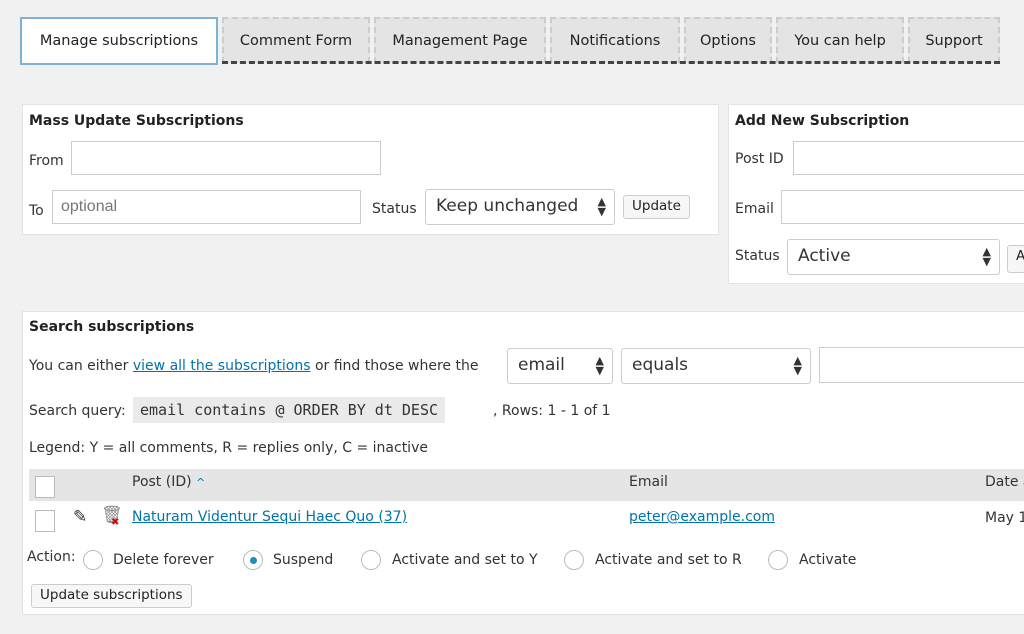 This screenshot has width=1024, height=634. I want to click on email-link: peter@example.com, so click(702, 517).